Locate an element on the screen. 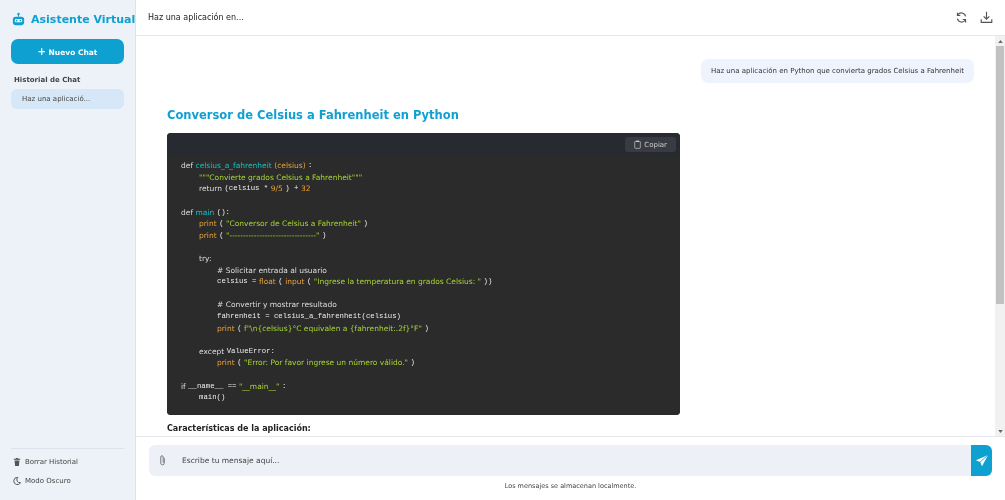 Image resolution: width=1005 pixels, height=500 pixels. send-icon is located at coordinates (981, 460).